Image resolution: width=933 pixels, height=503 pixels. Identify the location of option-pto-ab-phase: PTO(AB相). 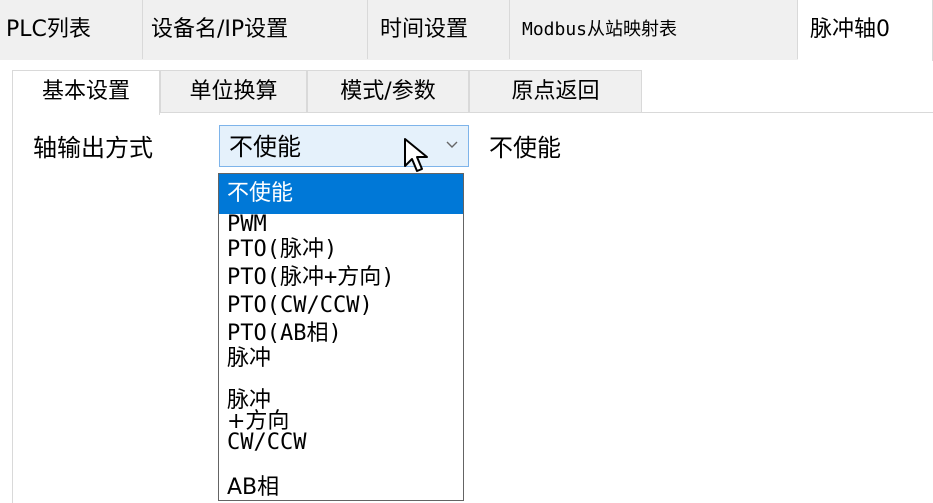
(341, 334).